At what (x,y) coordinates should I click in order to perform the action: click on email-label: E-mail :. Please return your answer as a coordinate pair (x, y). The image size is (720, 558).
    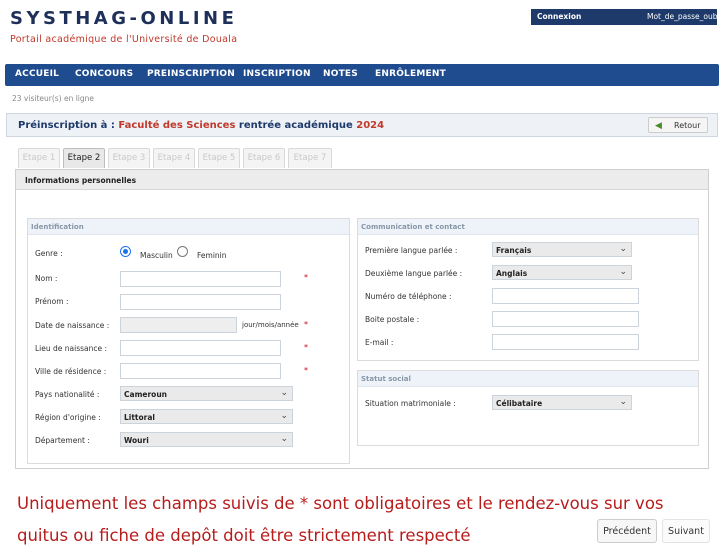
    Looking at the image, I should click on (379, 342).